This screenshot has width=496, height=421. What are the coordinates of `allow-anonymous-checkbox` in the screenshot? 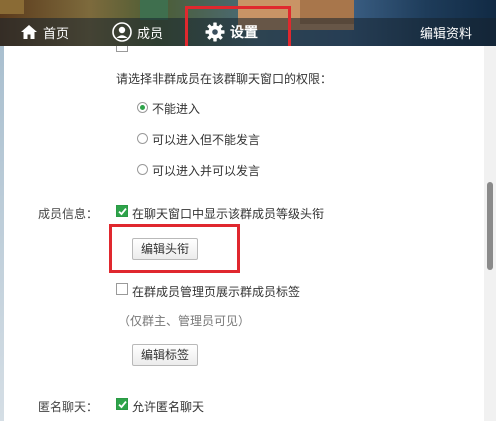 It's located at (122, 404).